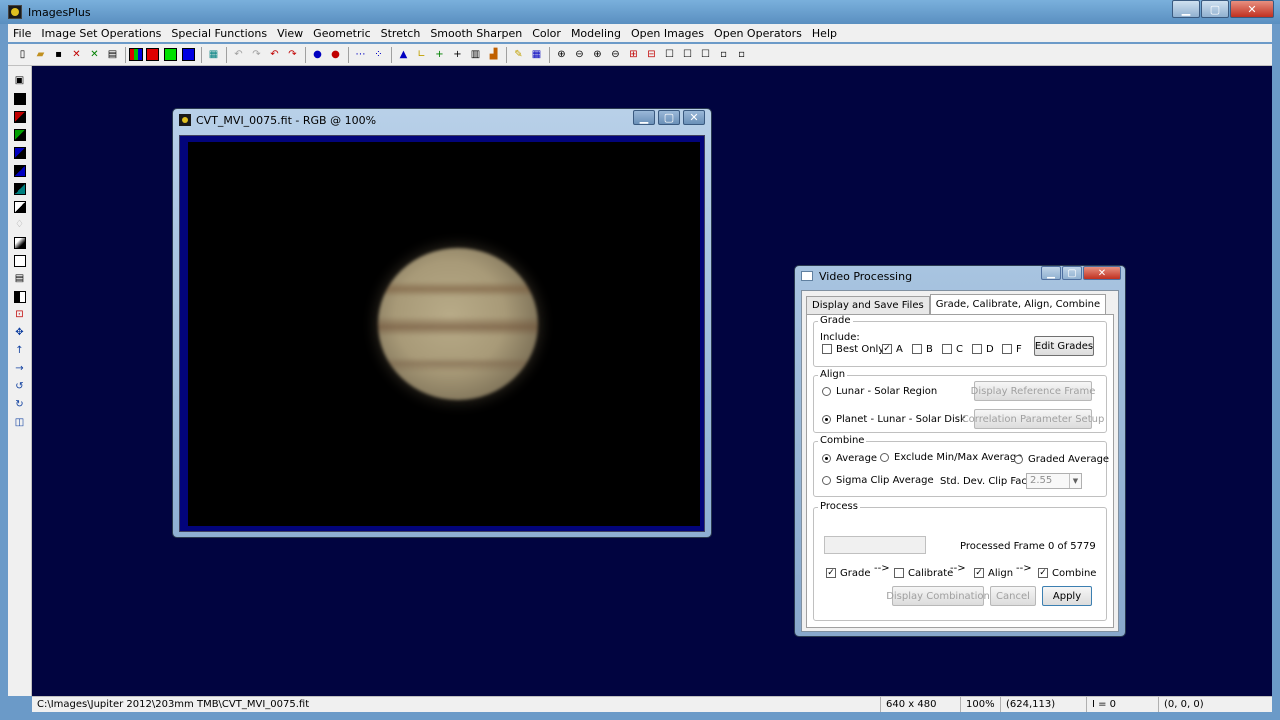 The width and height of the screenshot is (1280, 720). I want to click on menu-open-images: Open Images, so click(667, 33).